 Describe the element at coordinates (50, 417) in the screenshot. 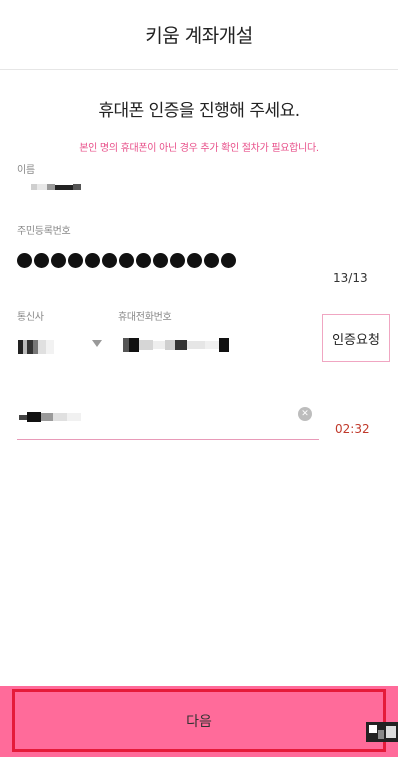

I see `code-input` at that location.